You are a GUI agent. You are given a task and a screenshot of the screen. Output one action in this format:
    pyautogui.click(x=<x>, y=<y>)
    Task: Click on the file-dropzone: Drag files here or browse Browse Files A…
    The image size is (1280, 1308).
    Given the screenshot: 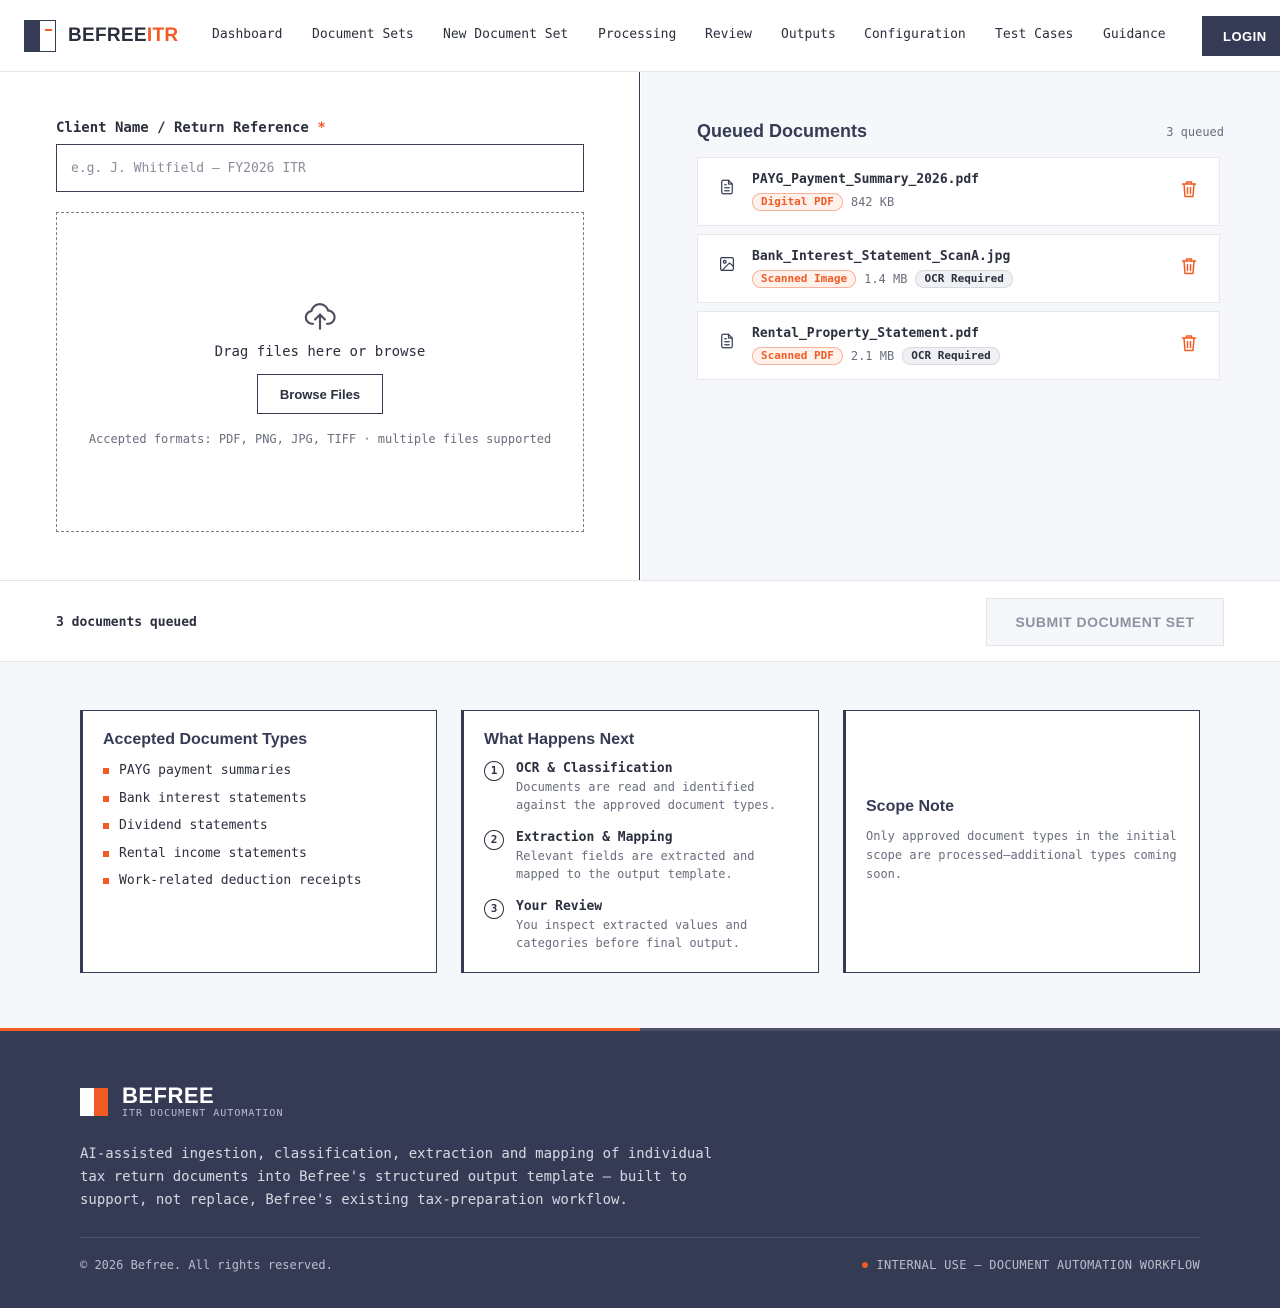 What is the action you would take?
    pyautogui.click(x=320, y=372)
    